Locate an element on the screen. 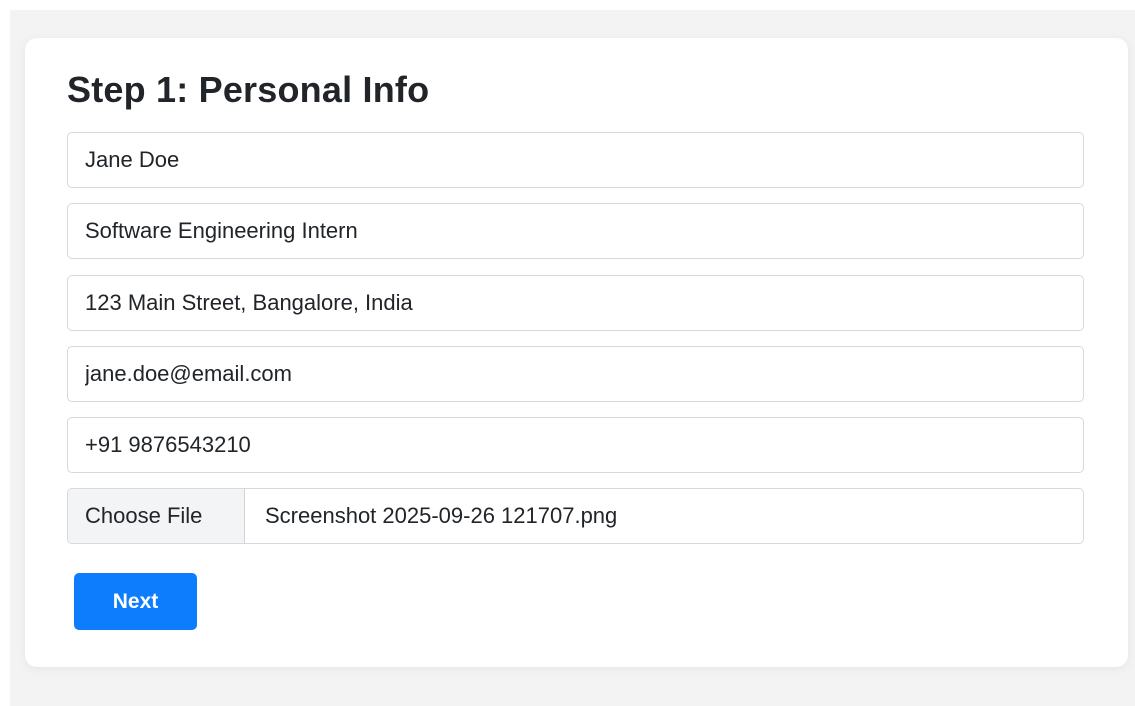 The width and height of the screenshot is (1135, 706). phone-field is located at coordinates (575, 445).